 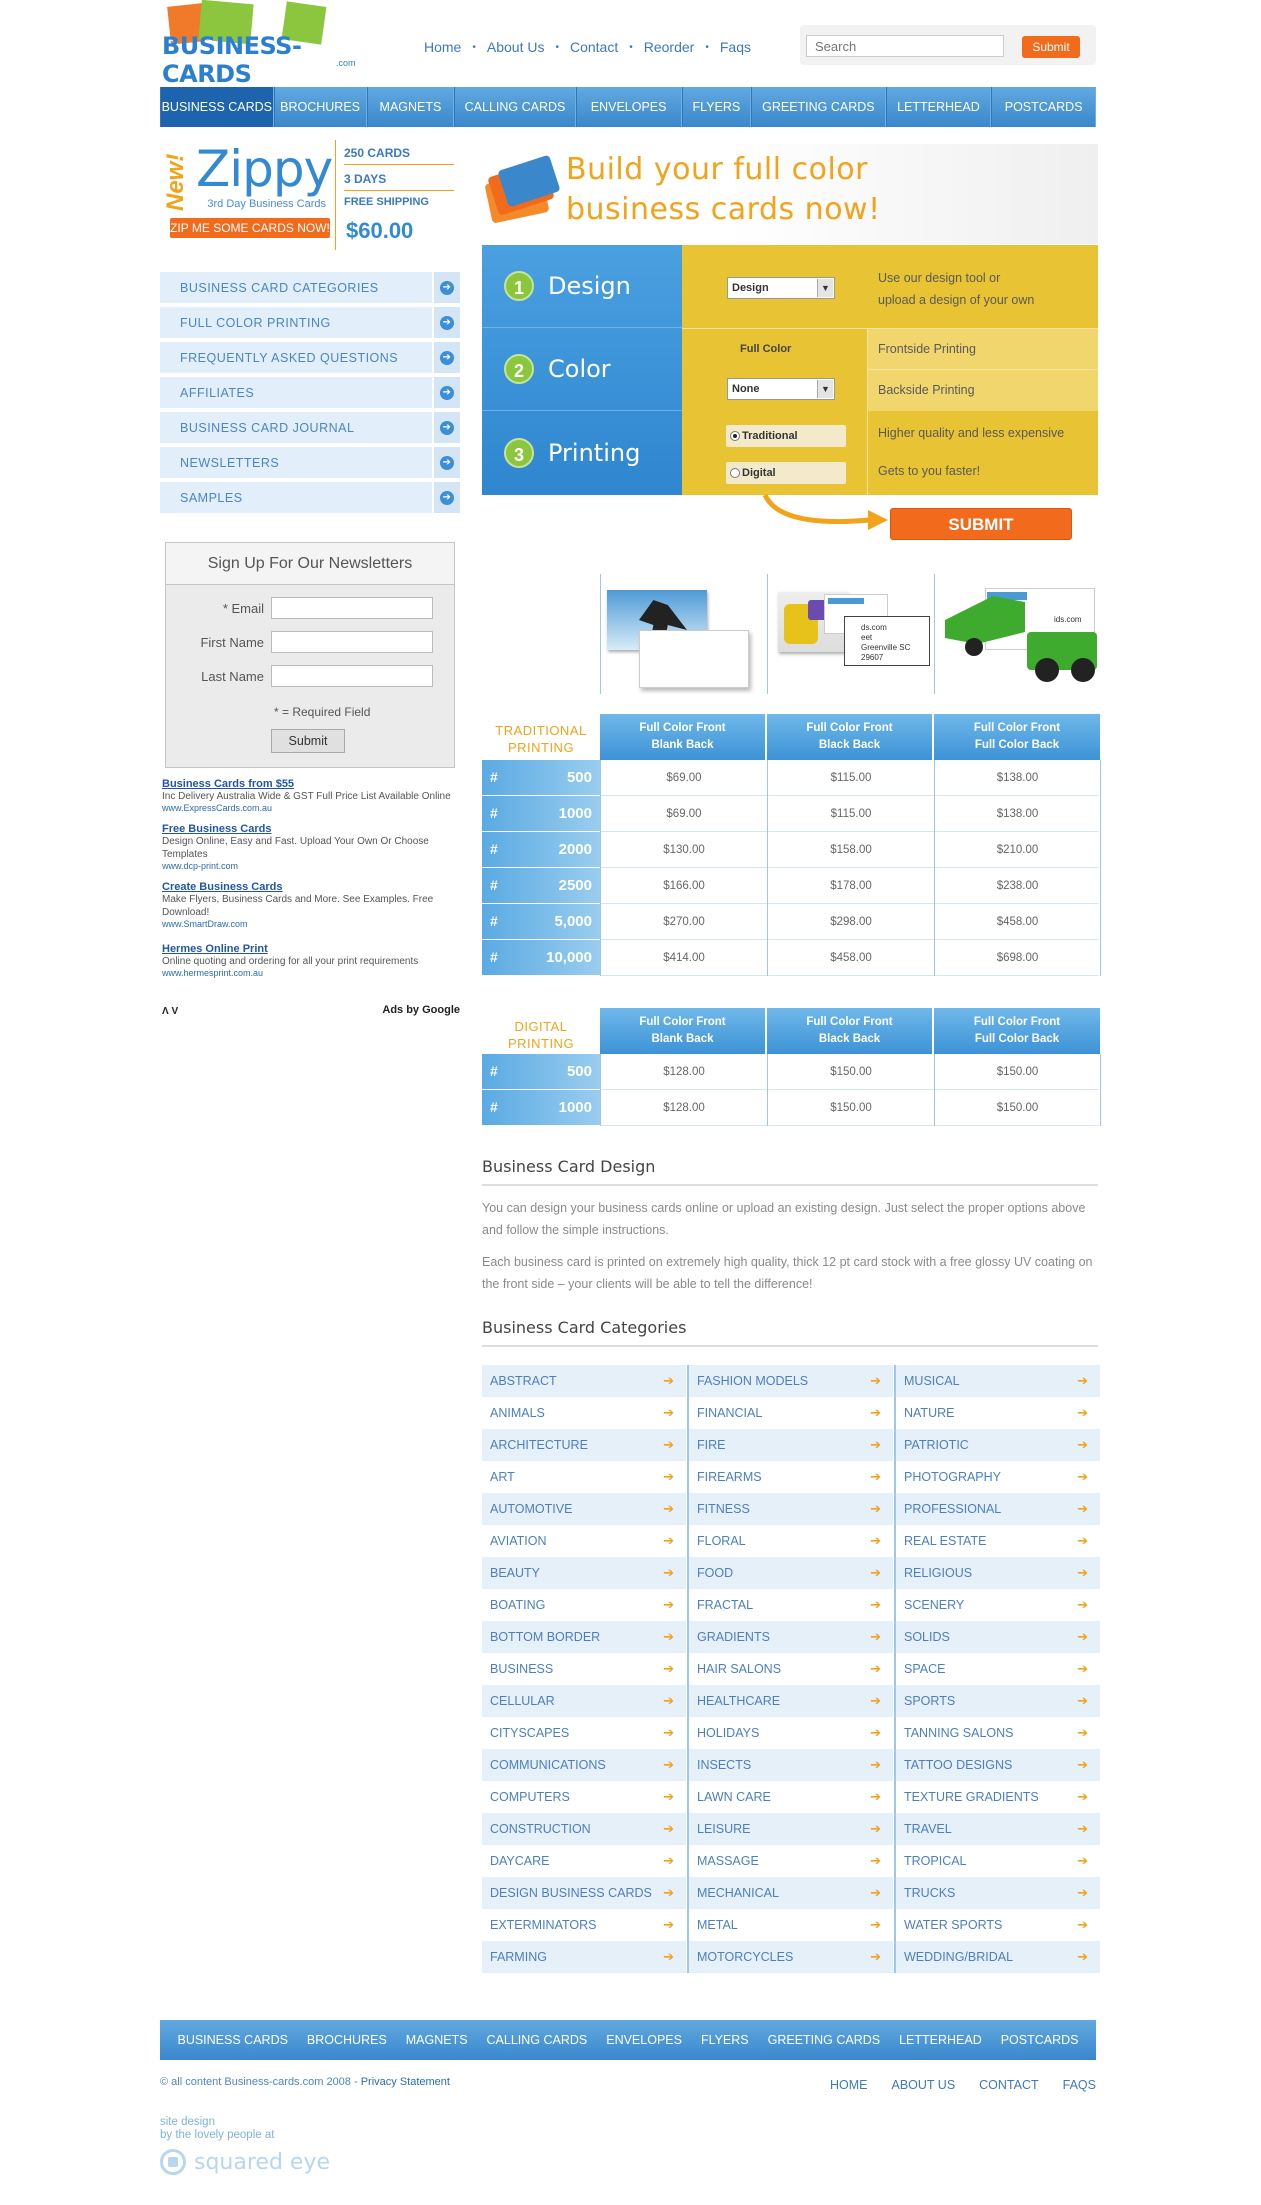 What do you see at coordinates (584, 1509) in the screenshot?
I see `category-item-automotive: AUTOMOTIVE ➔` at bounding box center [584, 1509].